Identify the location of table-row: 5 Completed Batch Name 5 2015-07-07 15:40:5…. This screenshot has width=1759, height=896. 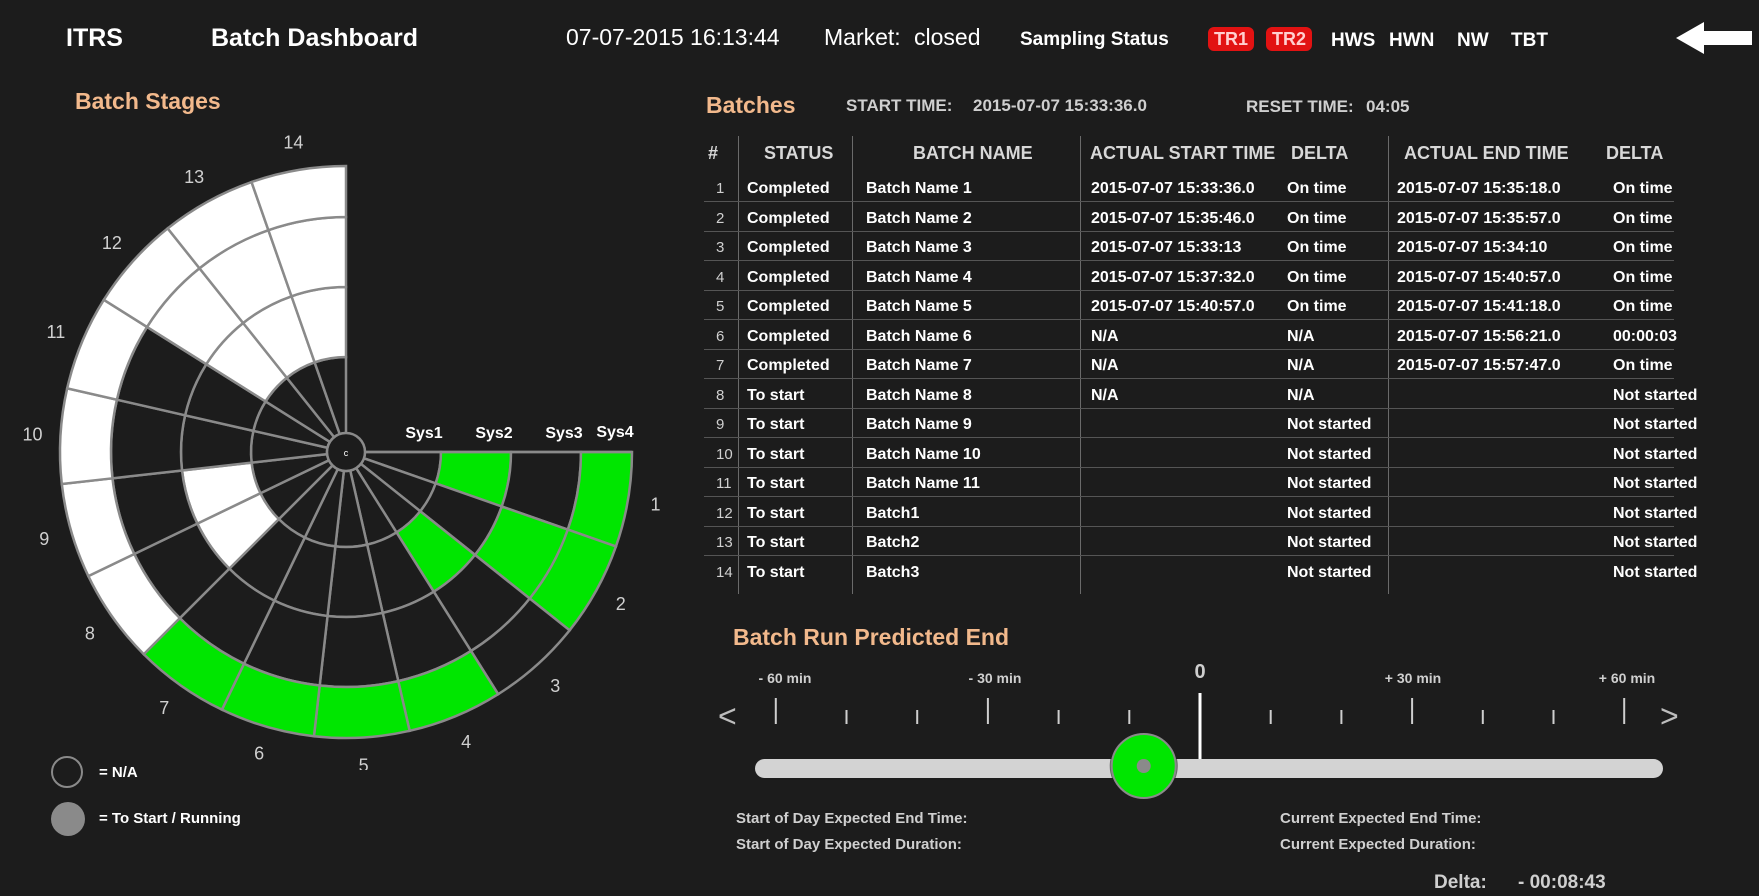
(850, 307).